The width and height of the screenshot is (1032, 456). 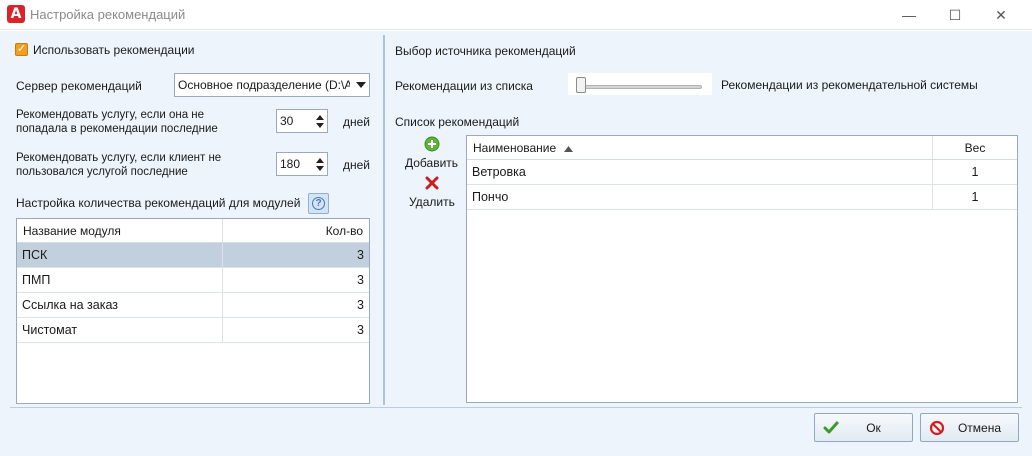 What do you see at coordinates (1001, 15) in the screenshot?
I see `close-button: ✕` at bounding box center [1001, 15].